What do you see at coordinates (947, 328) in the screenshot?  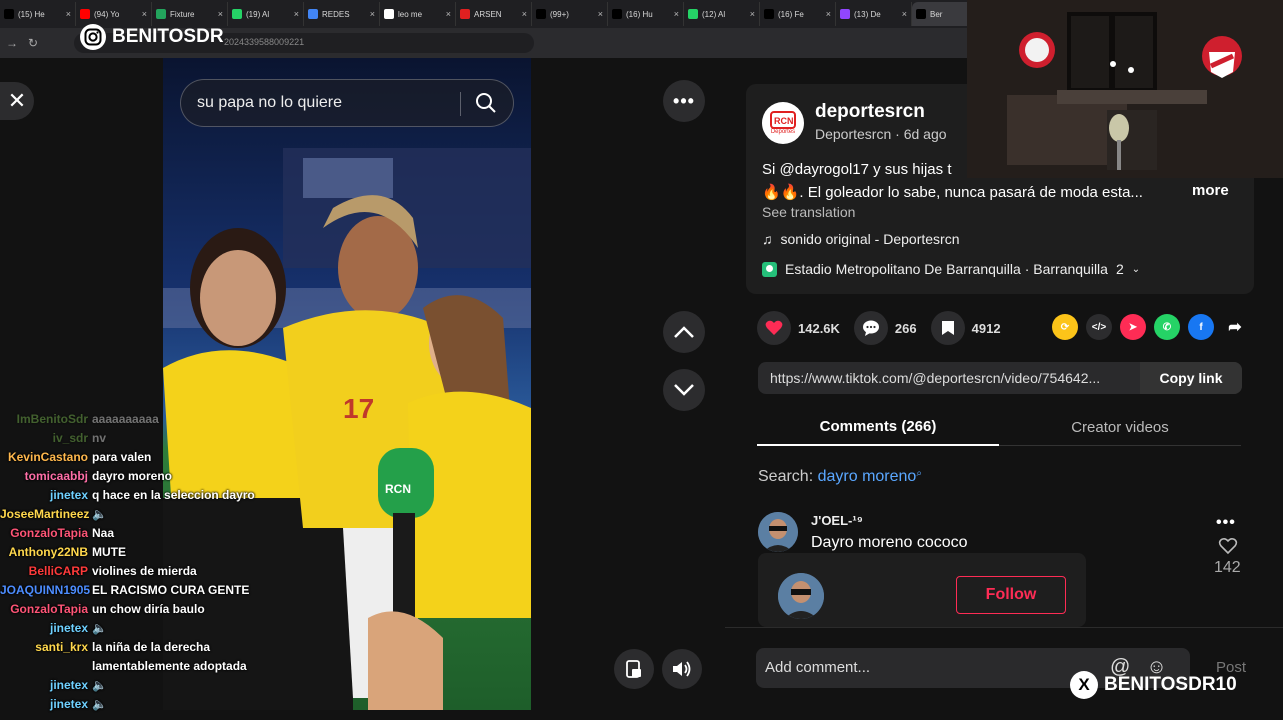 I see `save-button` at bounding box center [947, 328].